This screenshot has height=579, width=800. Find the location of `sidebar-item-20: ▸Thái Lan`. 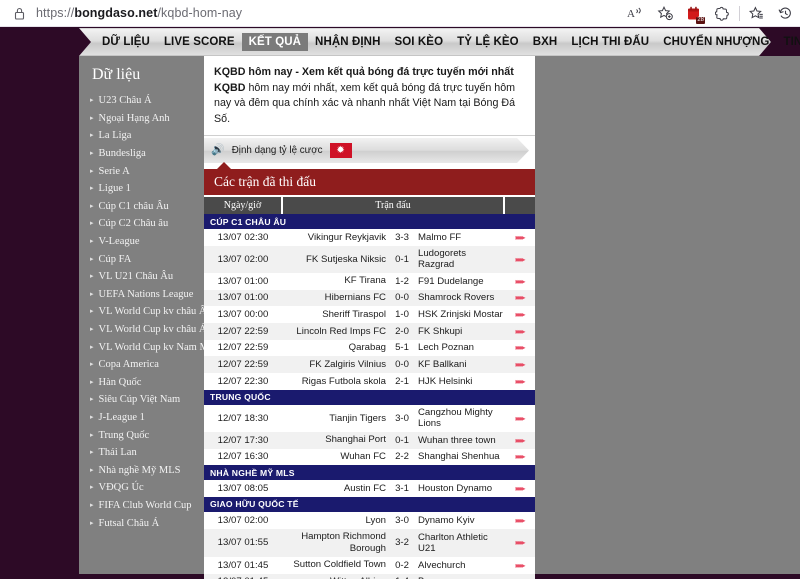

sidebar-item-20: ▸Thái Lan is located at coordinates (141, 453).